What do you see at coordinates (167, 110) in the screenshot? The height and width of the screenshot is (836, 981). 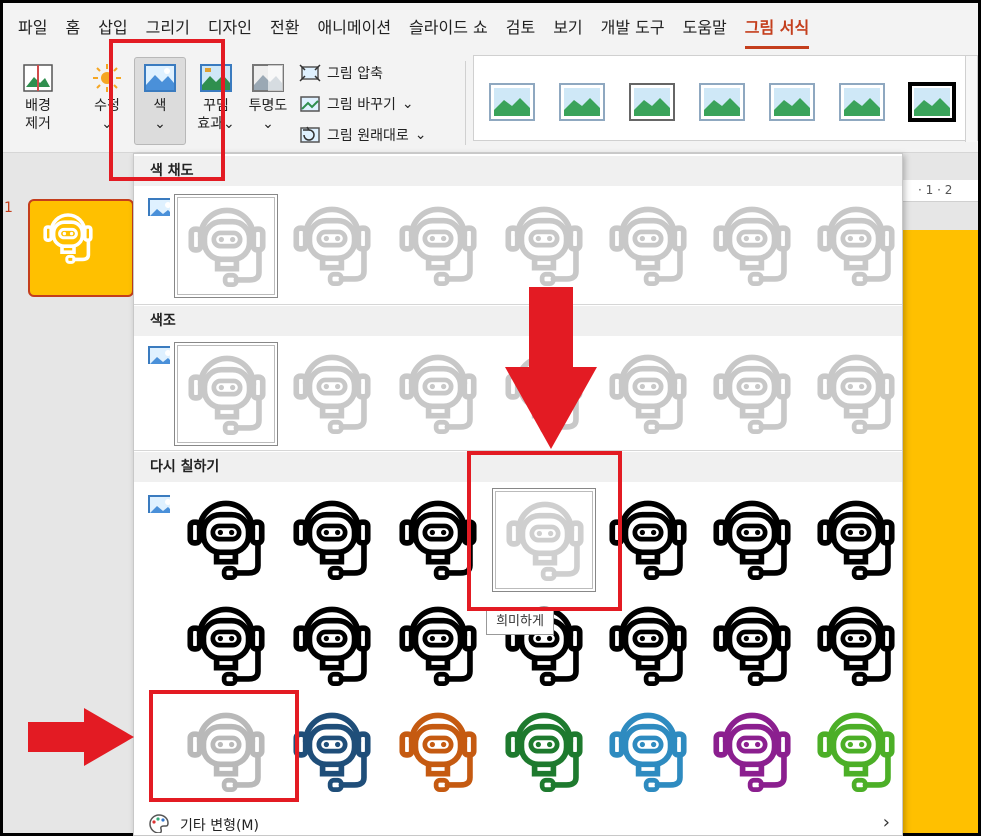 I see `highlight-color-button` at bounding box center [167, 110].